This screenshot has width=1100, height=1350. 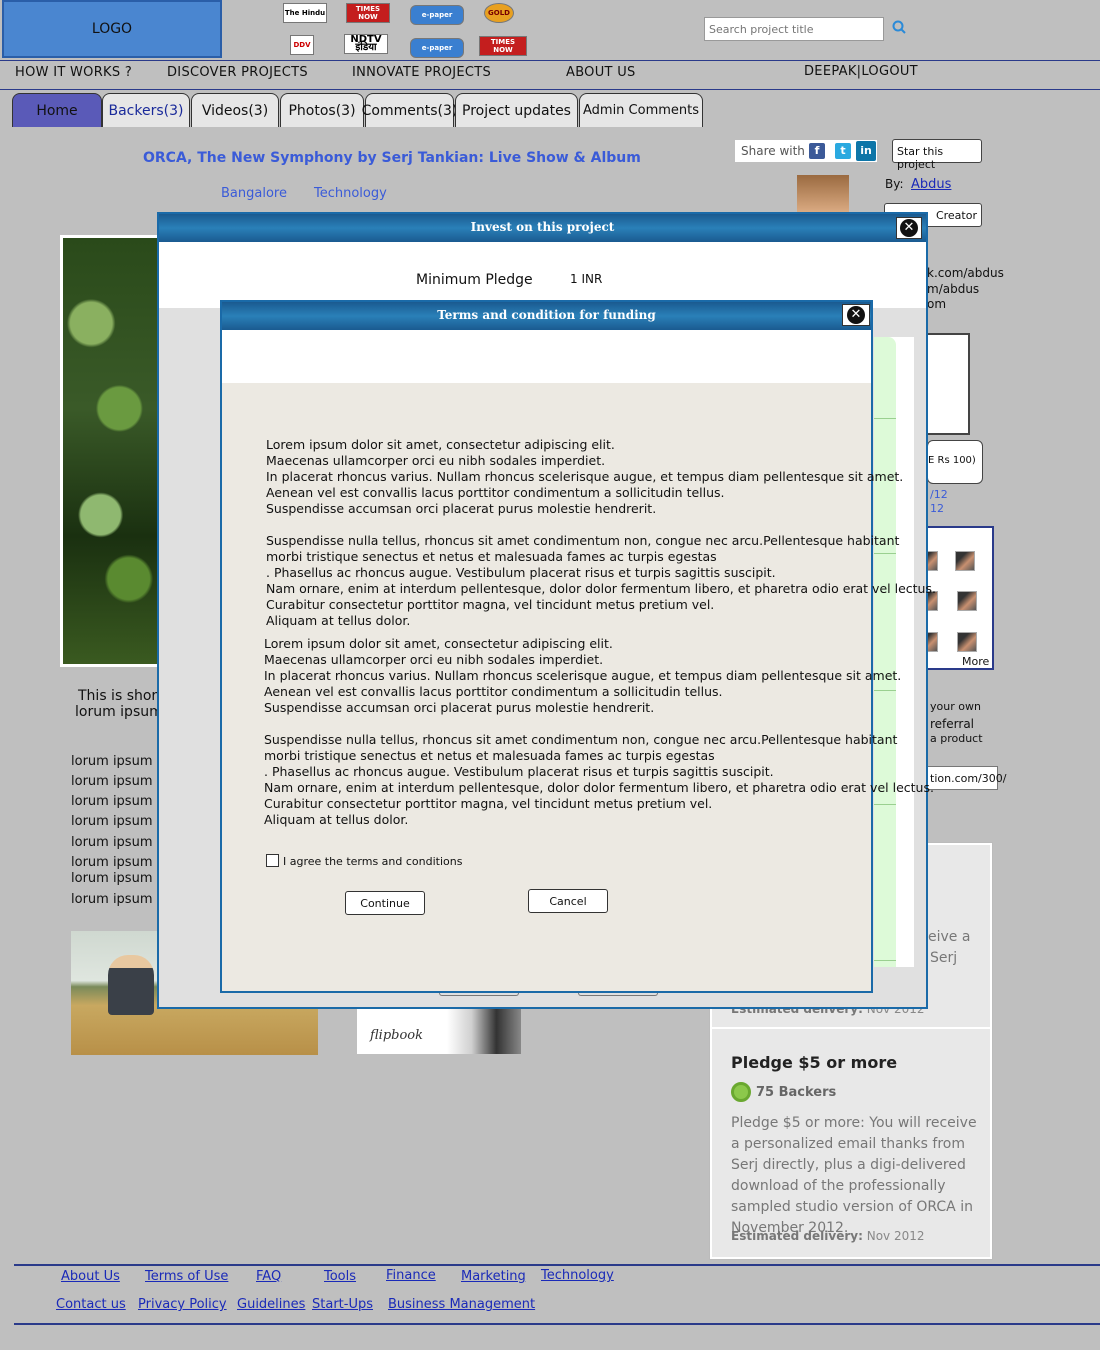 I want to click on backers-badge-icon, so click(x=741, y=1092).